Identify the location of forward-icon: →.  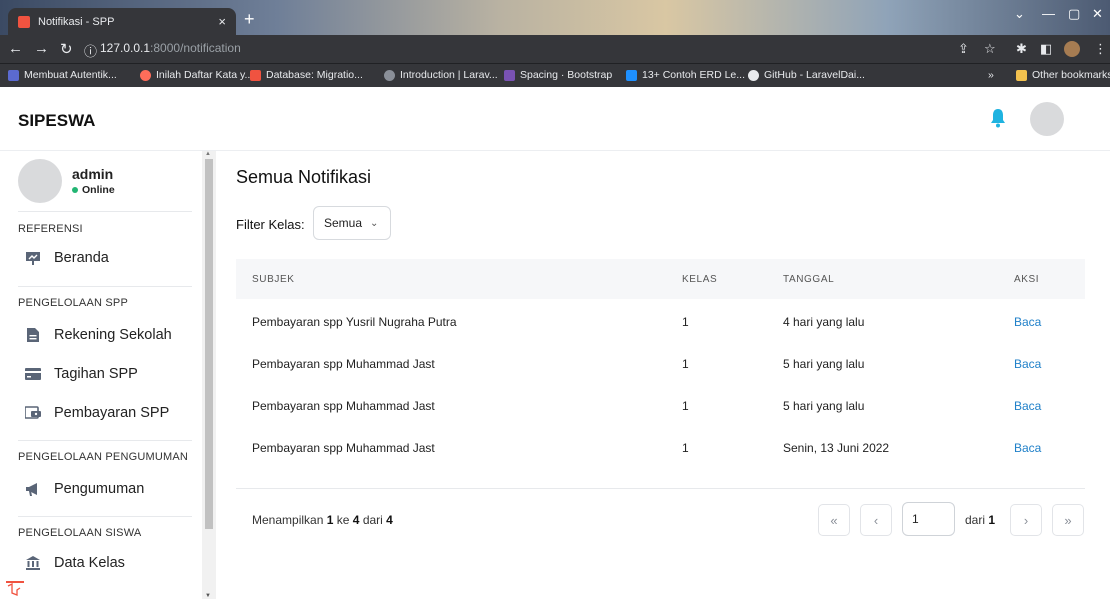
(41, 48).